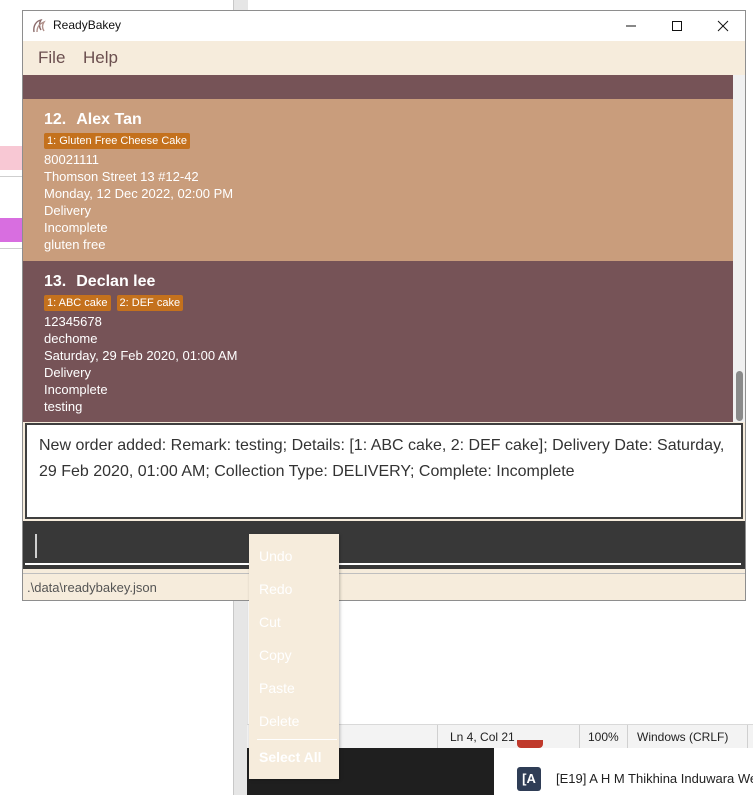  Describe the element at coordinates (87, 25) in the screenshot. I see `window-title: ReadyBakey` at that location.